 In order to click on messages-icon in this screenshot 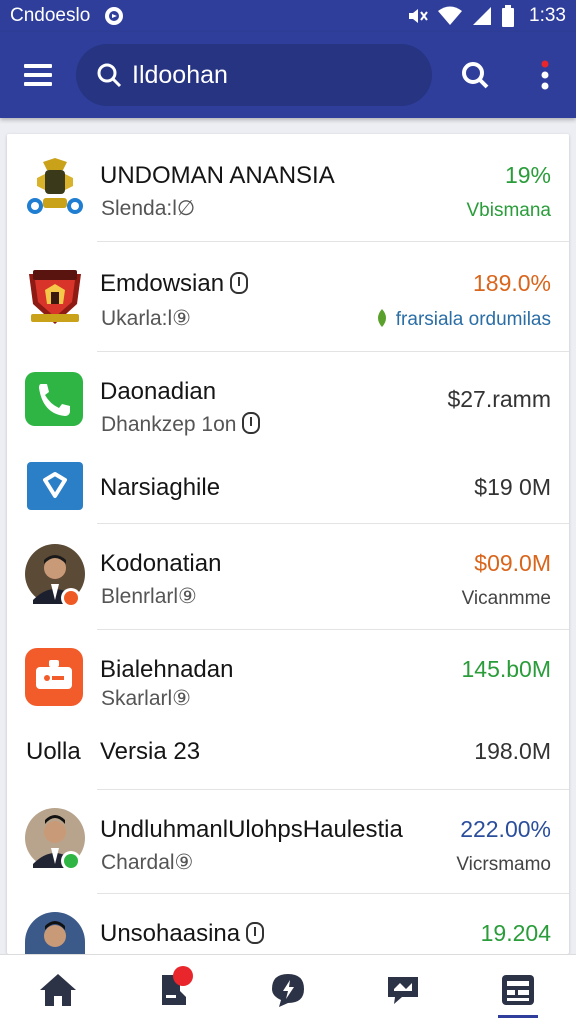, I will do `click(403, 990)`.